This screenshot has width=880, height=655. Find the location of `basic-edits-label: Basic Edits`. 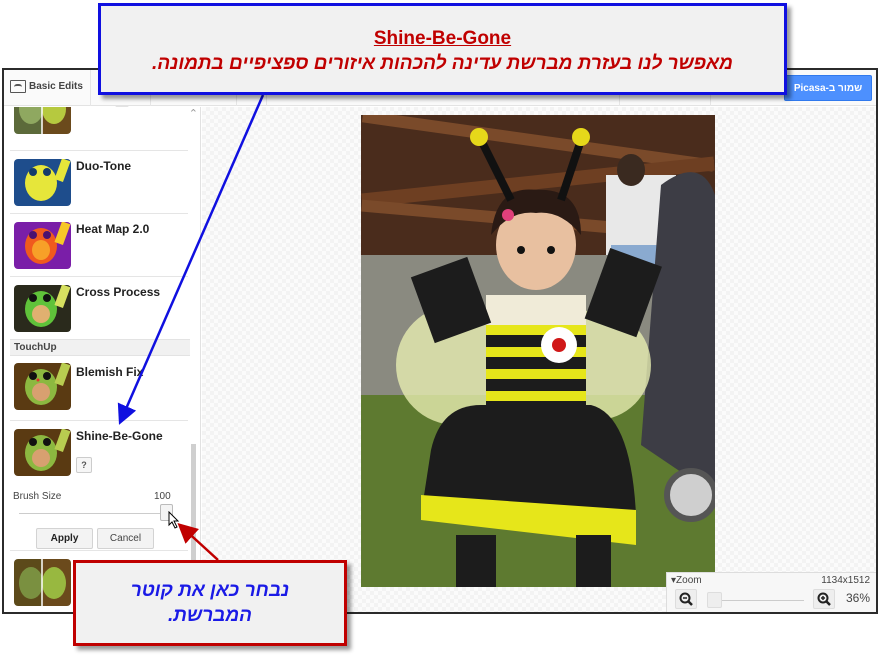

basic-edits-label: Basic Edits is located at coordinates (56, 86).